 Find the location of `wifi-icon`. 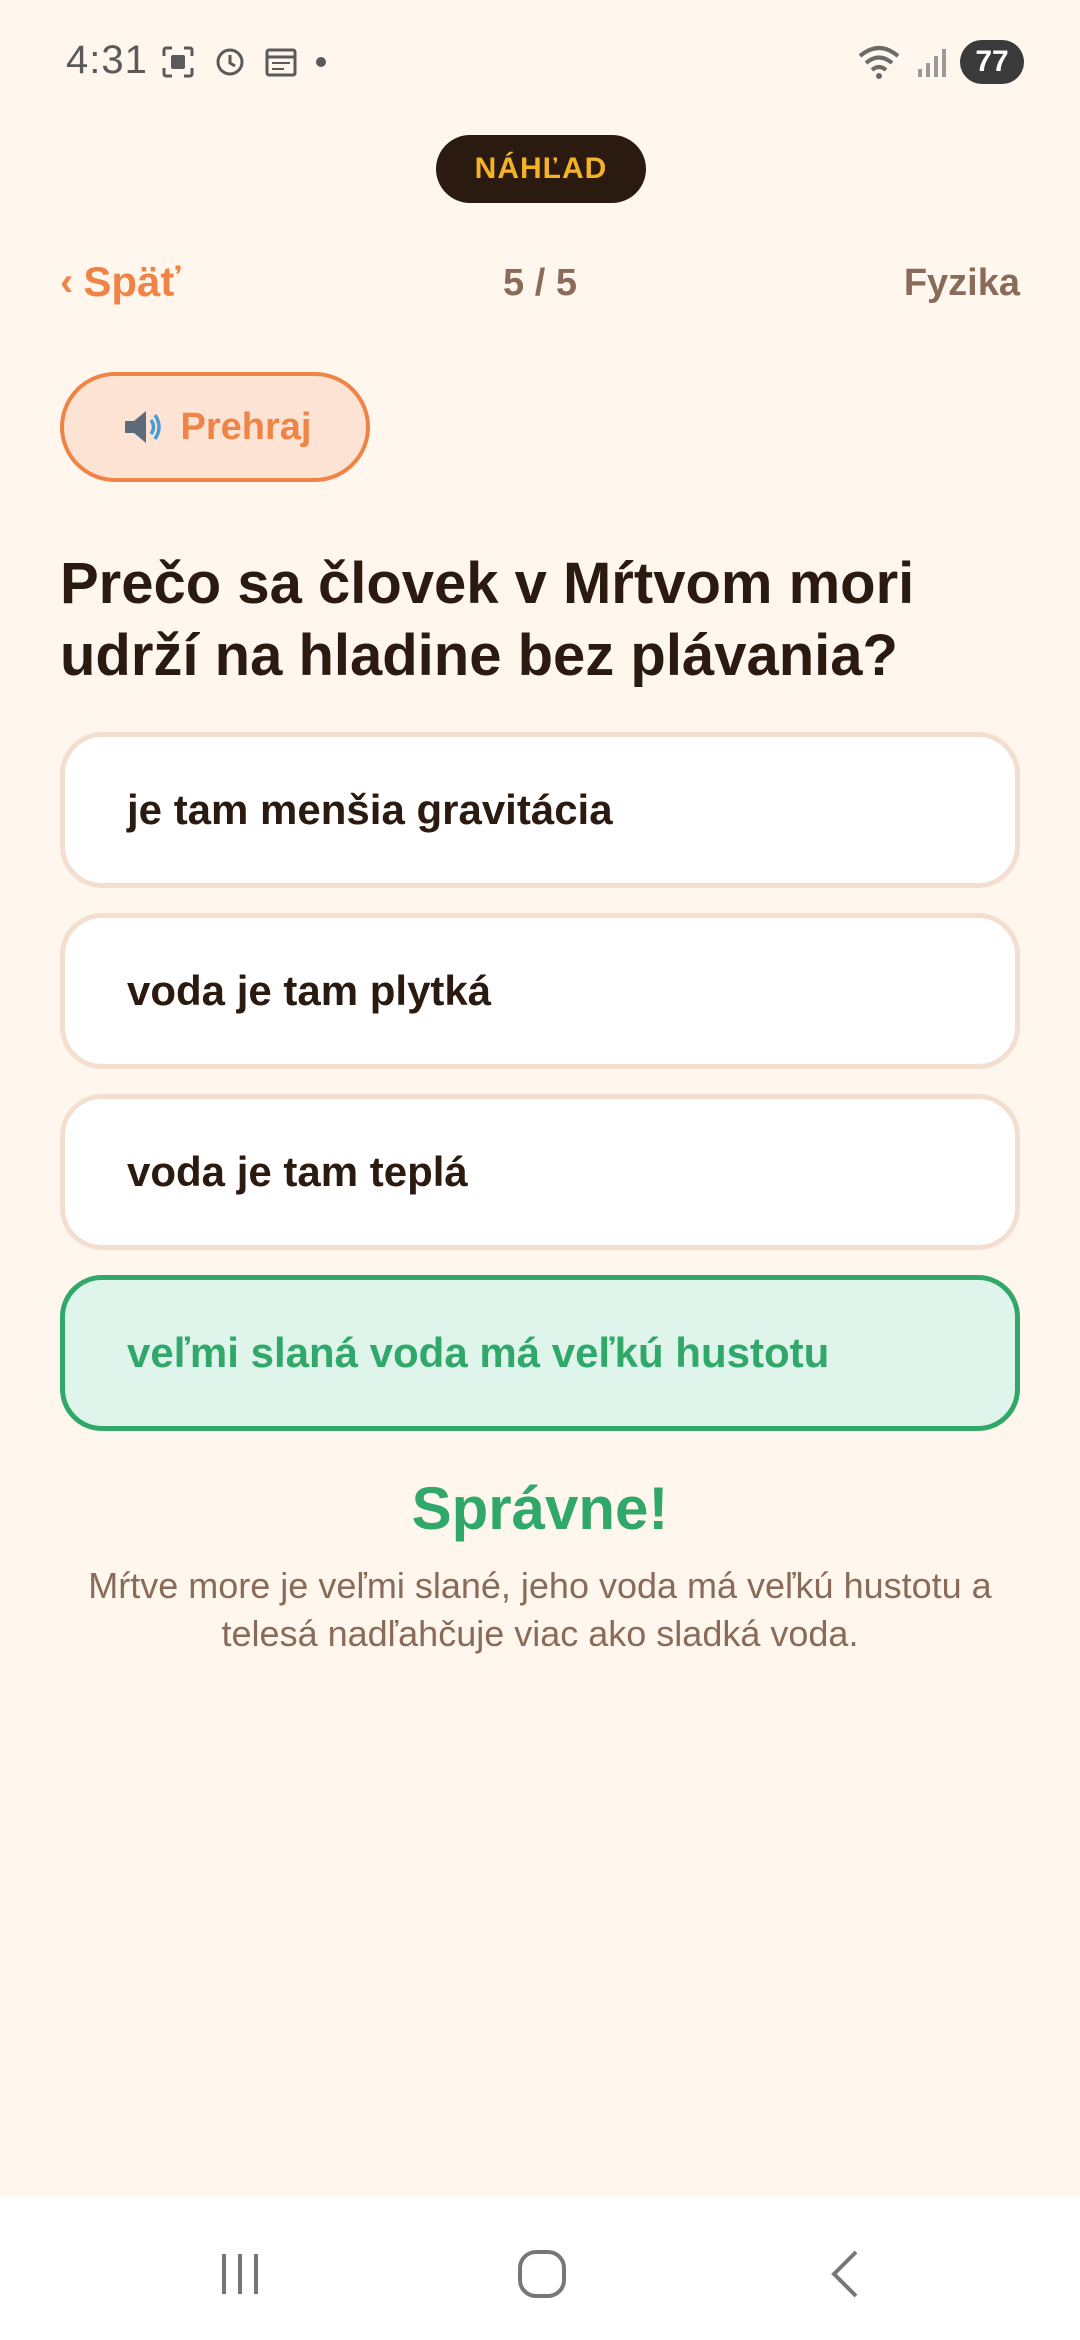

wifi-icon is located at coordinates (879, 62).